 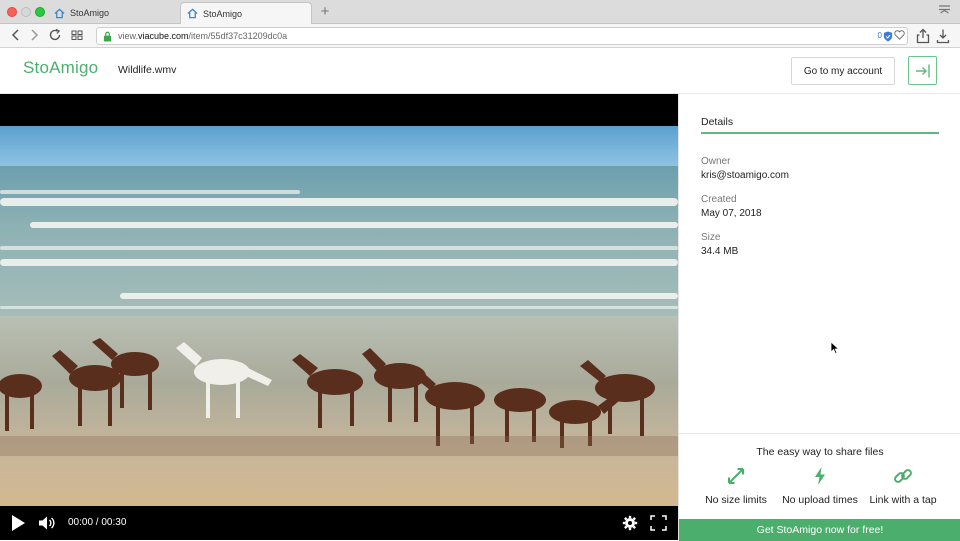 I want to click on sign-out-button, so click(x=922, y=70).